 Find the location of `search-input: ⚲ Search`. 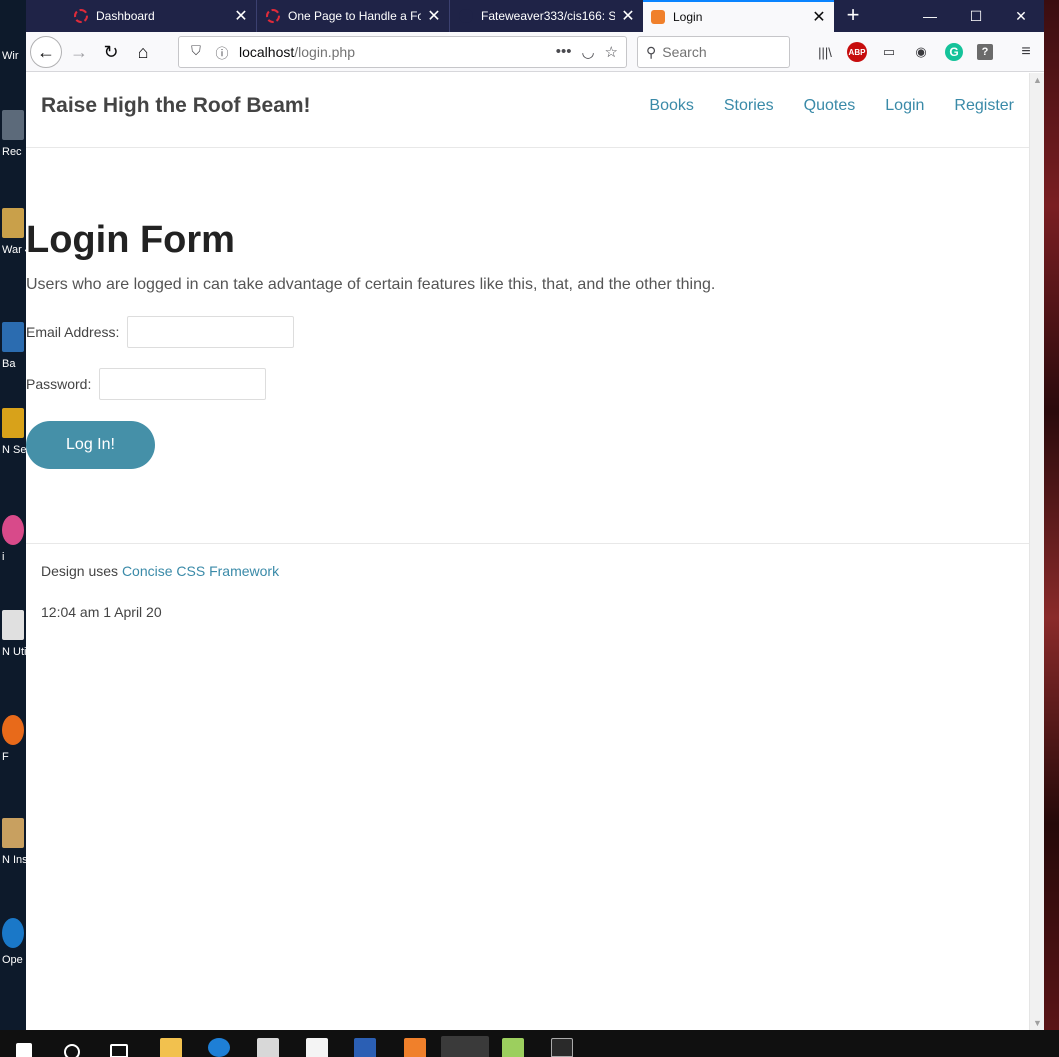

search-input: ⚲ Search is located at coordinates (713, 52).